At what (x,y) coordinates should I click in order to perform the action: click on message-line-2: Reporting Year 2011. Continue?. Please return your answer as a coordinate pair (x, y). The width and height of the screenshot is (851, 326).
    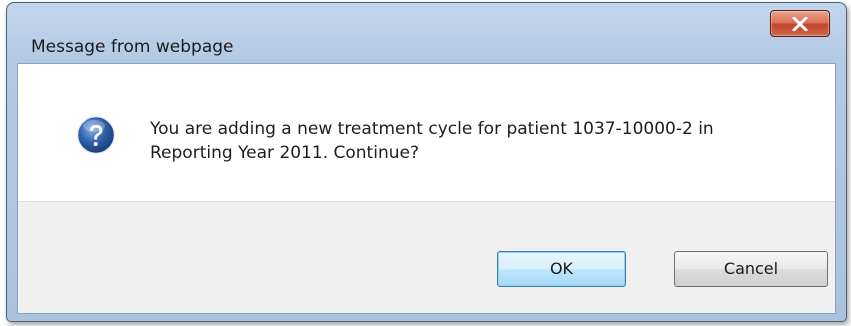
    Looking at the image, I should click on (284, 153).